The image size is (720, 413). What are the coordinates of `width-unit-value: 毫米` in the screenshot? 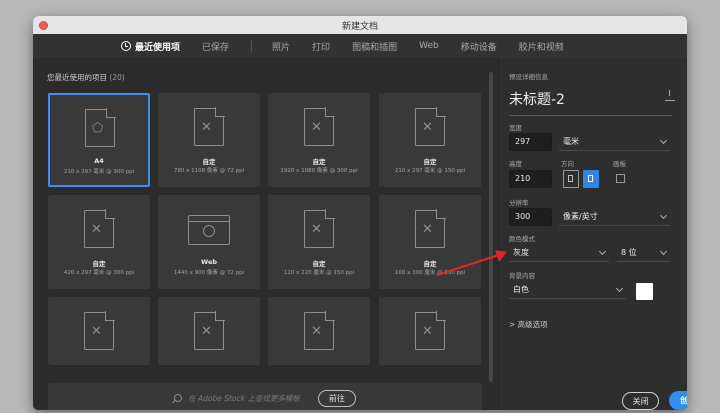 It's located at (571, 141).